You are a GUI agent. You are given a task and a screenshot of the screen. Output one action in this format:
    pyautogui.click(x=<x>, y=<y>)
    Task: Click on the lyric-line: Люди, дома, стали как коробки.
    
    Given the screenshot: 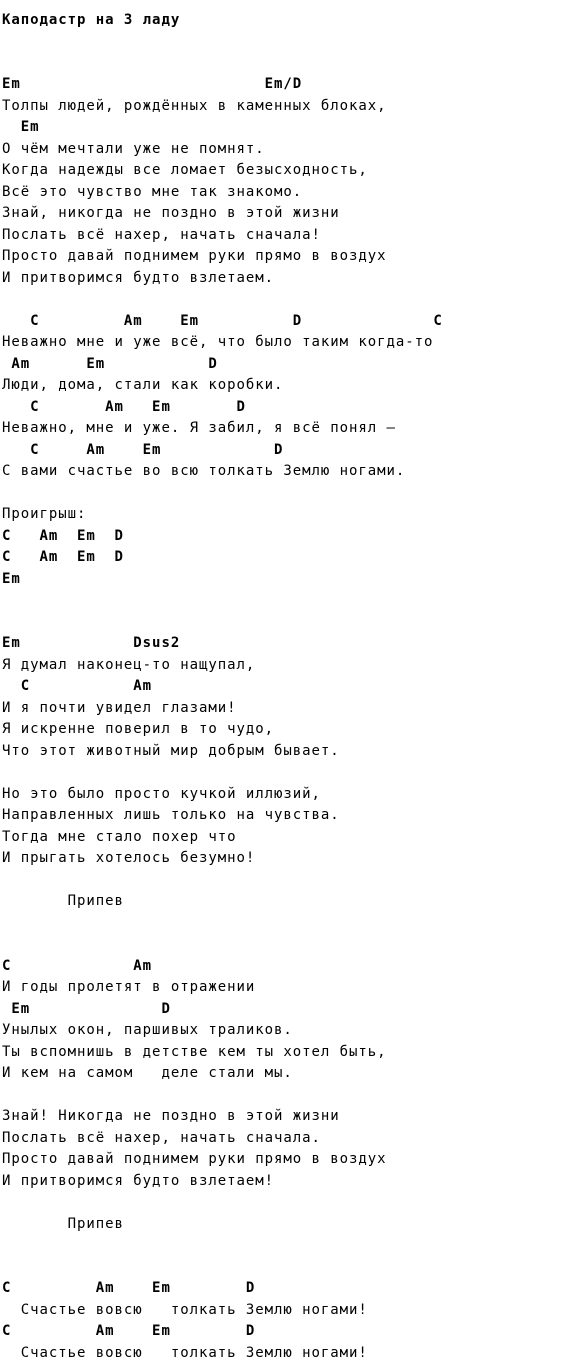 What is the action you would take?
    pyautogui.click(x=285, y=386)
    